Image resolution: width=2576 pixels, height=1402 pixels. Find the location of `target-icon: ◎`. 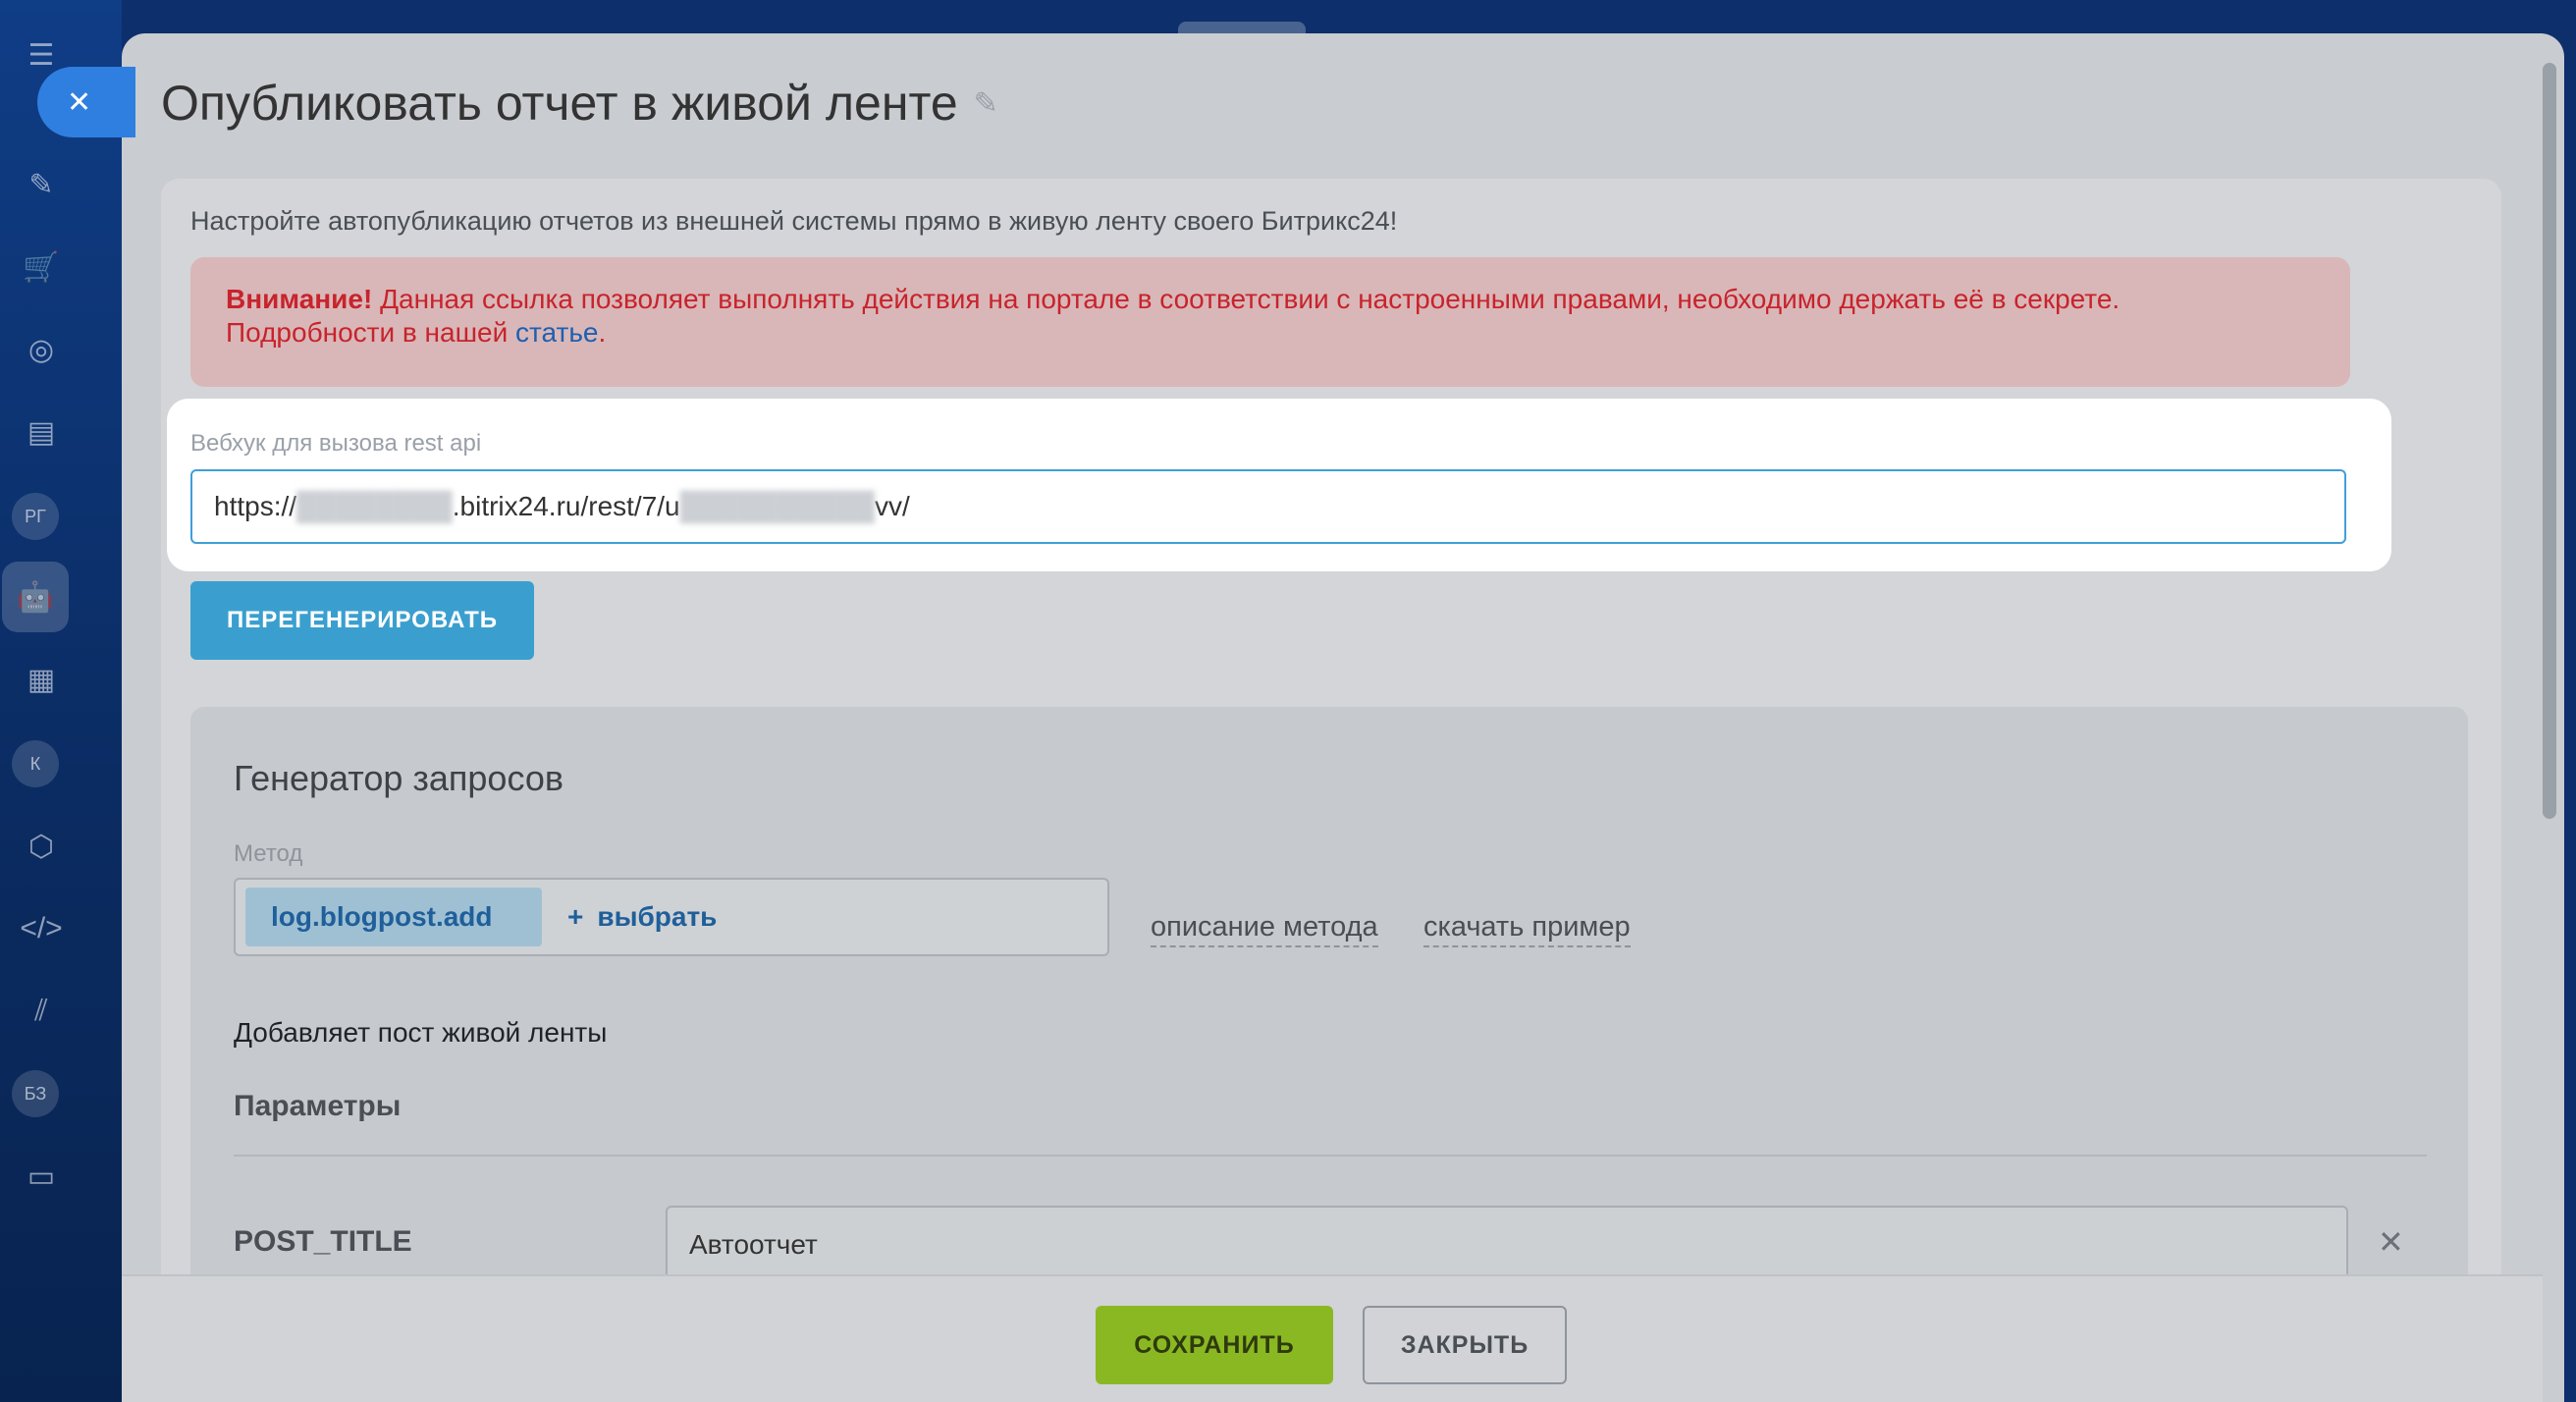

target-icon: ◎ is located at coordinates (41, 349).